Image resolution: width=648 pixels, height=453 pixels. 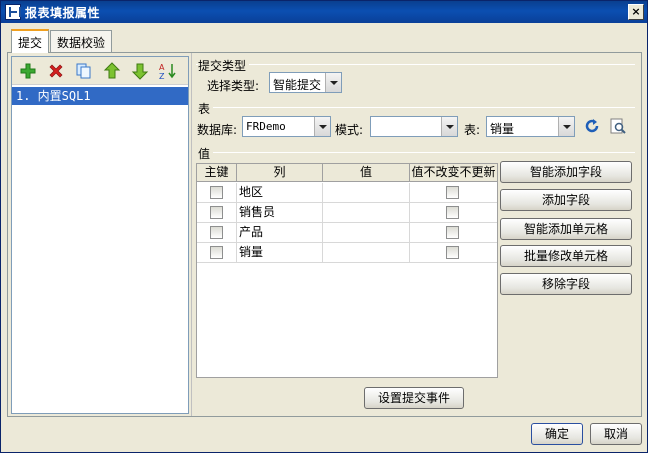 I want to click on cancel-button: 取消, so click(x=616, y=434).